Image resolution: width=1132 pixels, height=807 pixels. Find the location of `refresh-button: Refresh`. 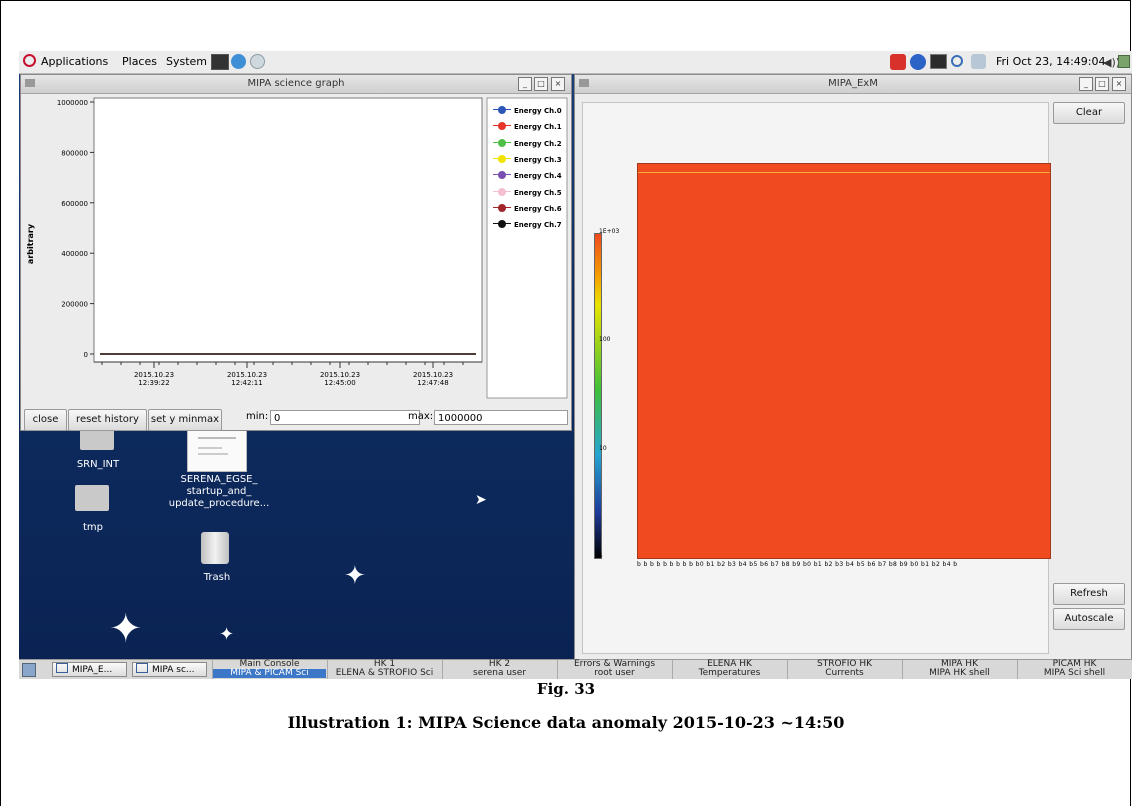

refresh-button: Refresh is located at coordinates (1089, 594).